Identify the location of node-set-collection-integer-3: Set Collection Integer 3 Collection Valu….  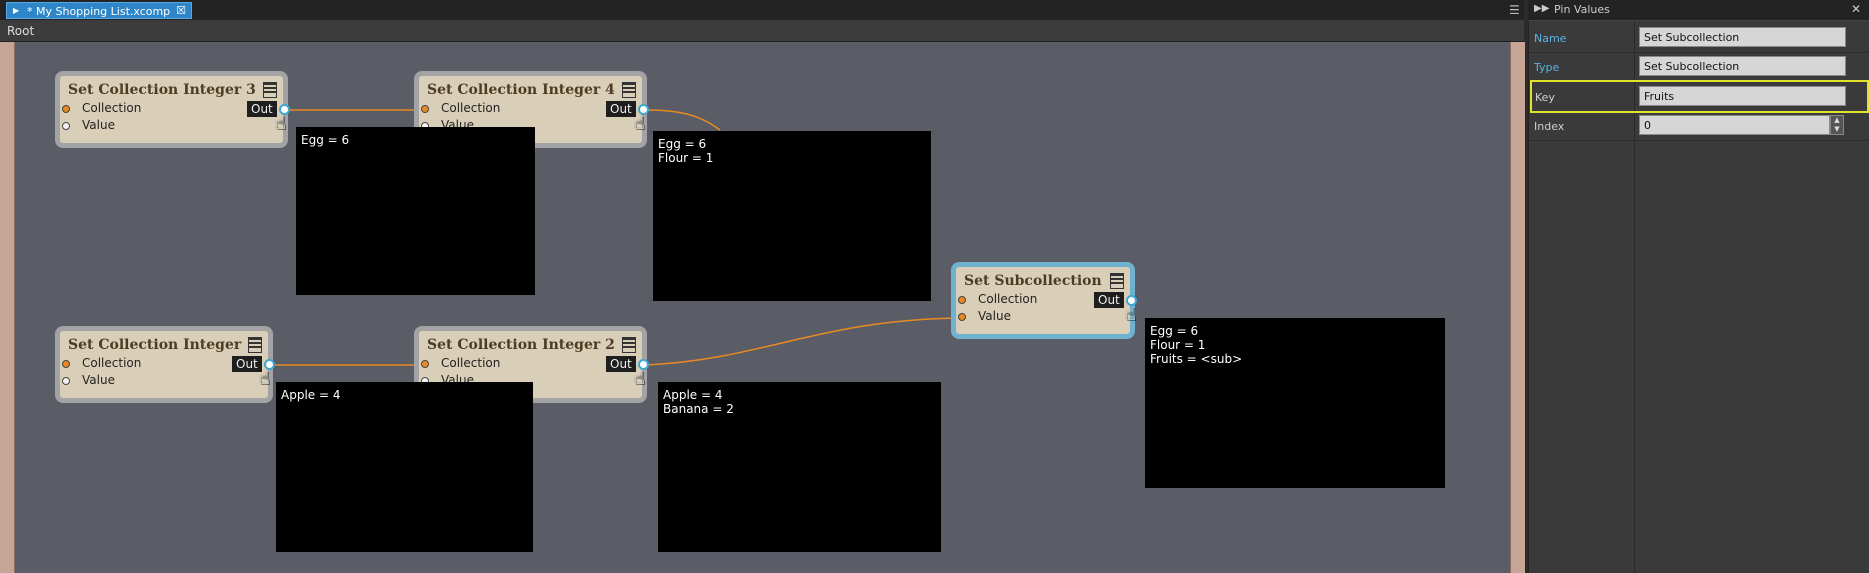
(172, 109).